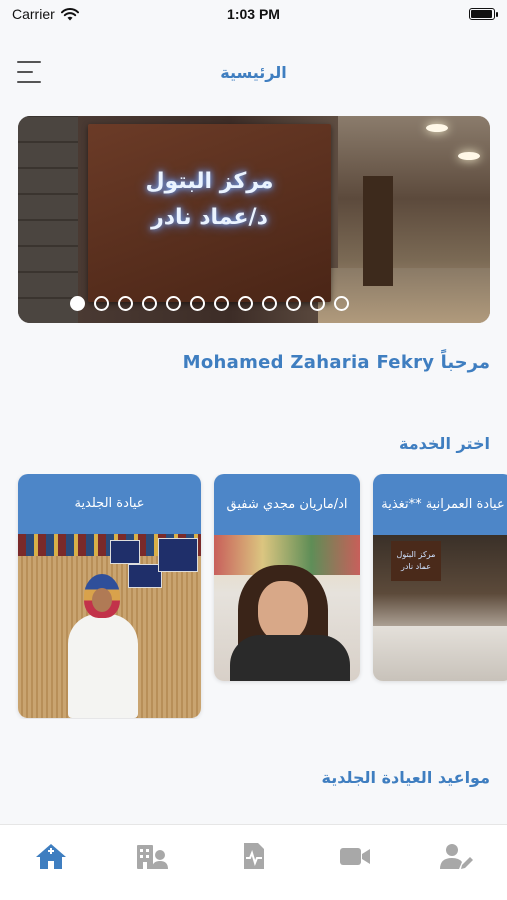 The height and width of the screenshot is (900, 507). Describe the element at coordinates (457, 856) in the screenshot. I see `user-edit-icon` at that location.